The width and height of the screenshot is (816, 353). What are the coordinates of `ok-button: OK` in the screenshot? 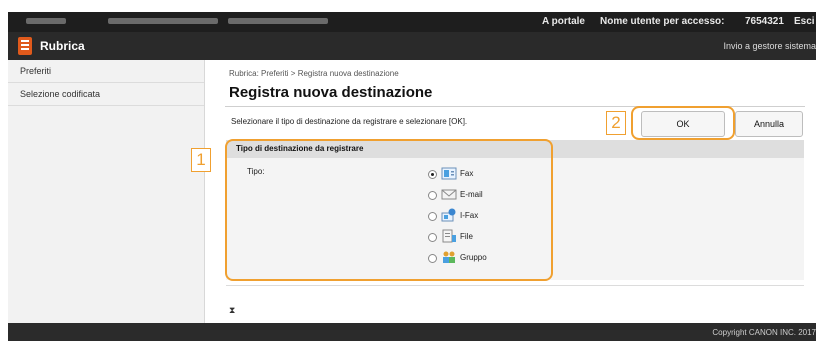 It's located at (683, 124).